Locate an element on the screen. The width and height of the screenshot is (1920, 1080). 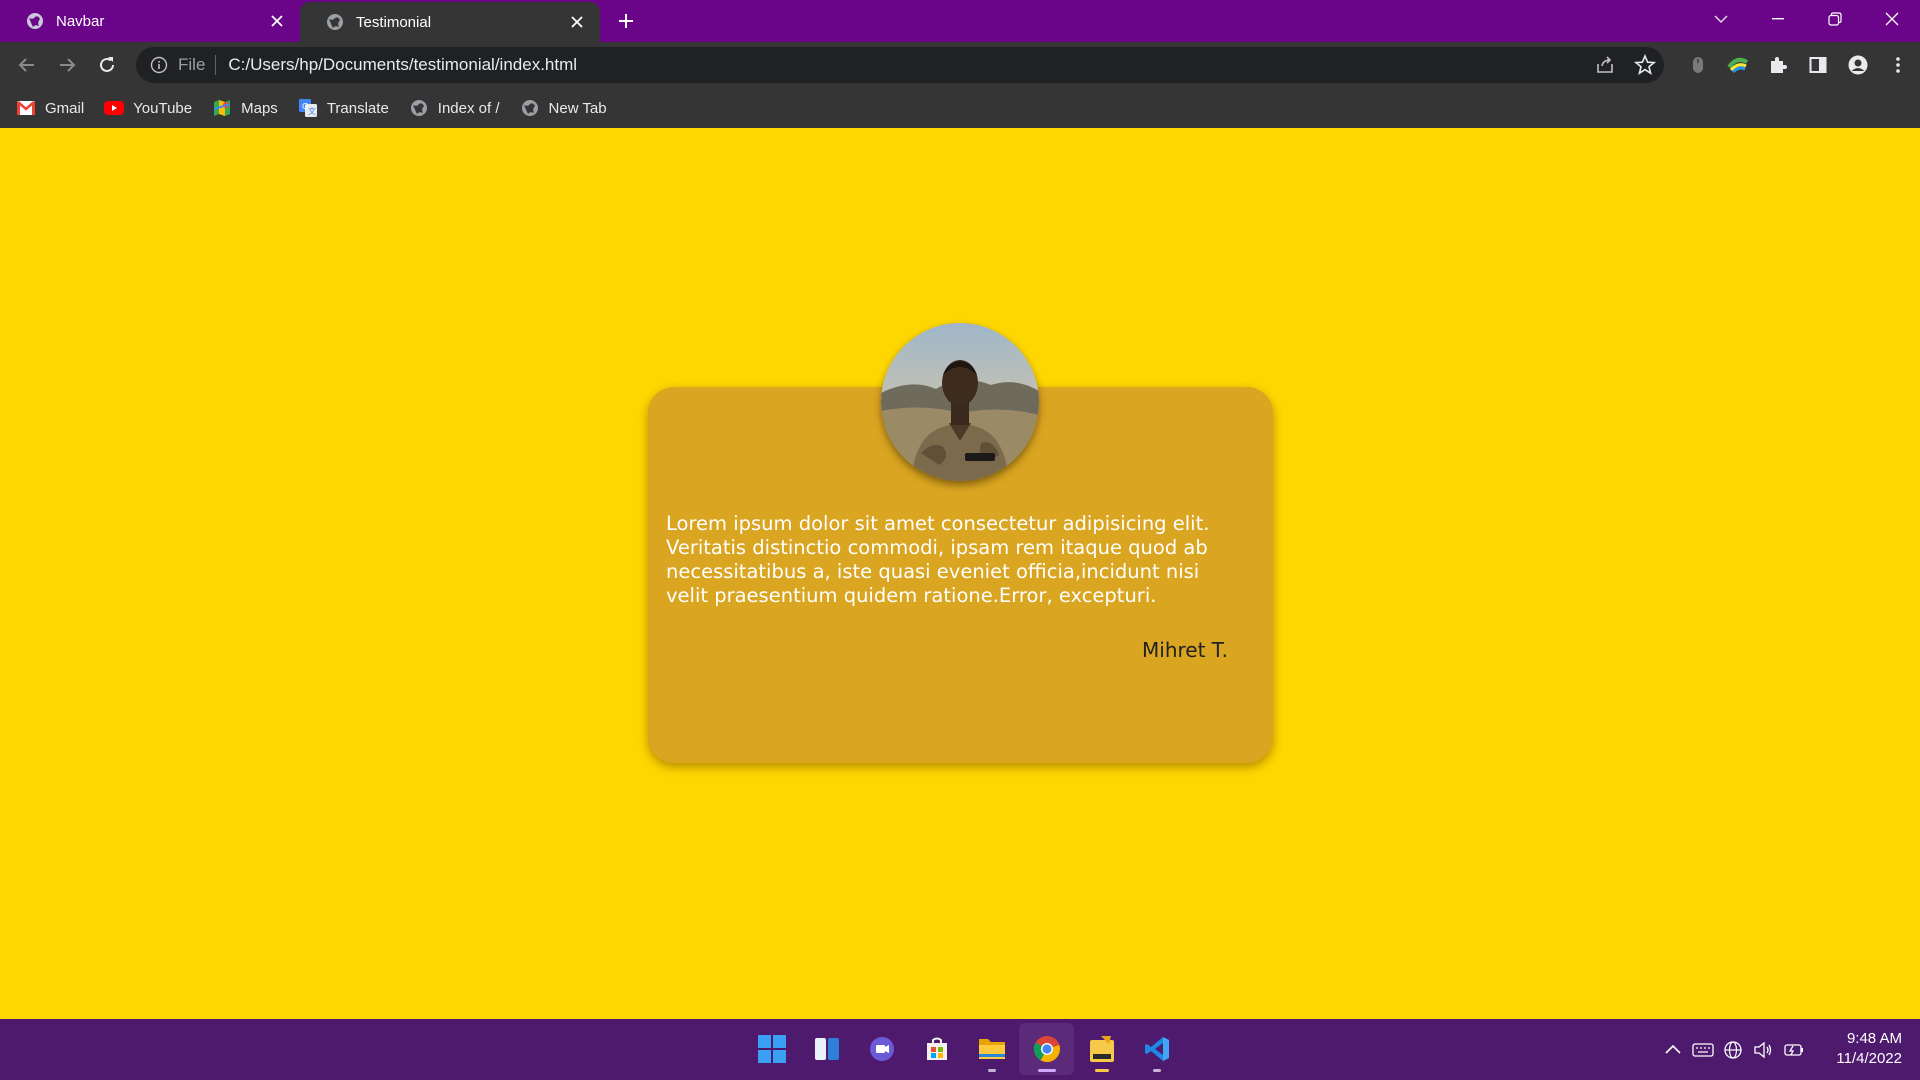
info-icon is located at coordinates (159, 65).